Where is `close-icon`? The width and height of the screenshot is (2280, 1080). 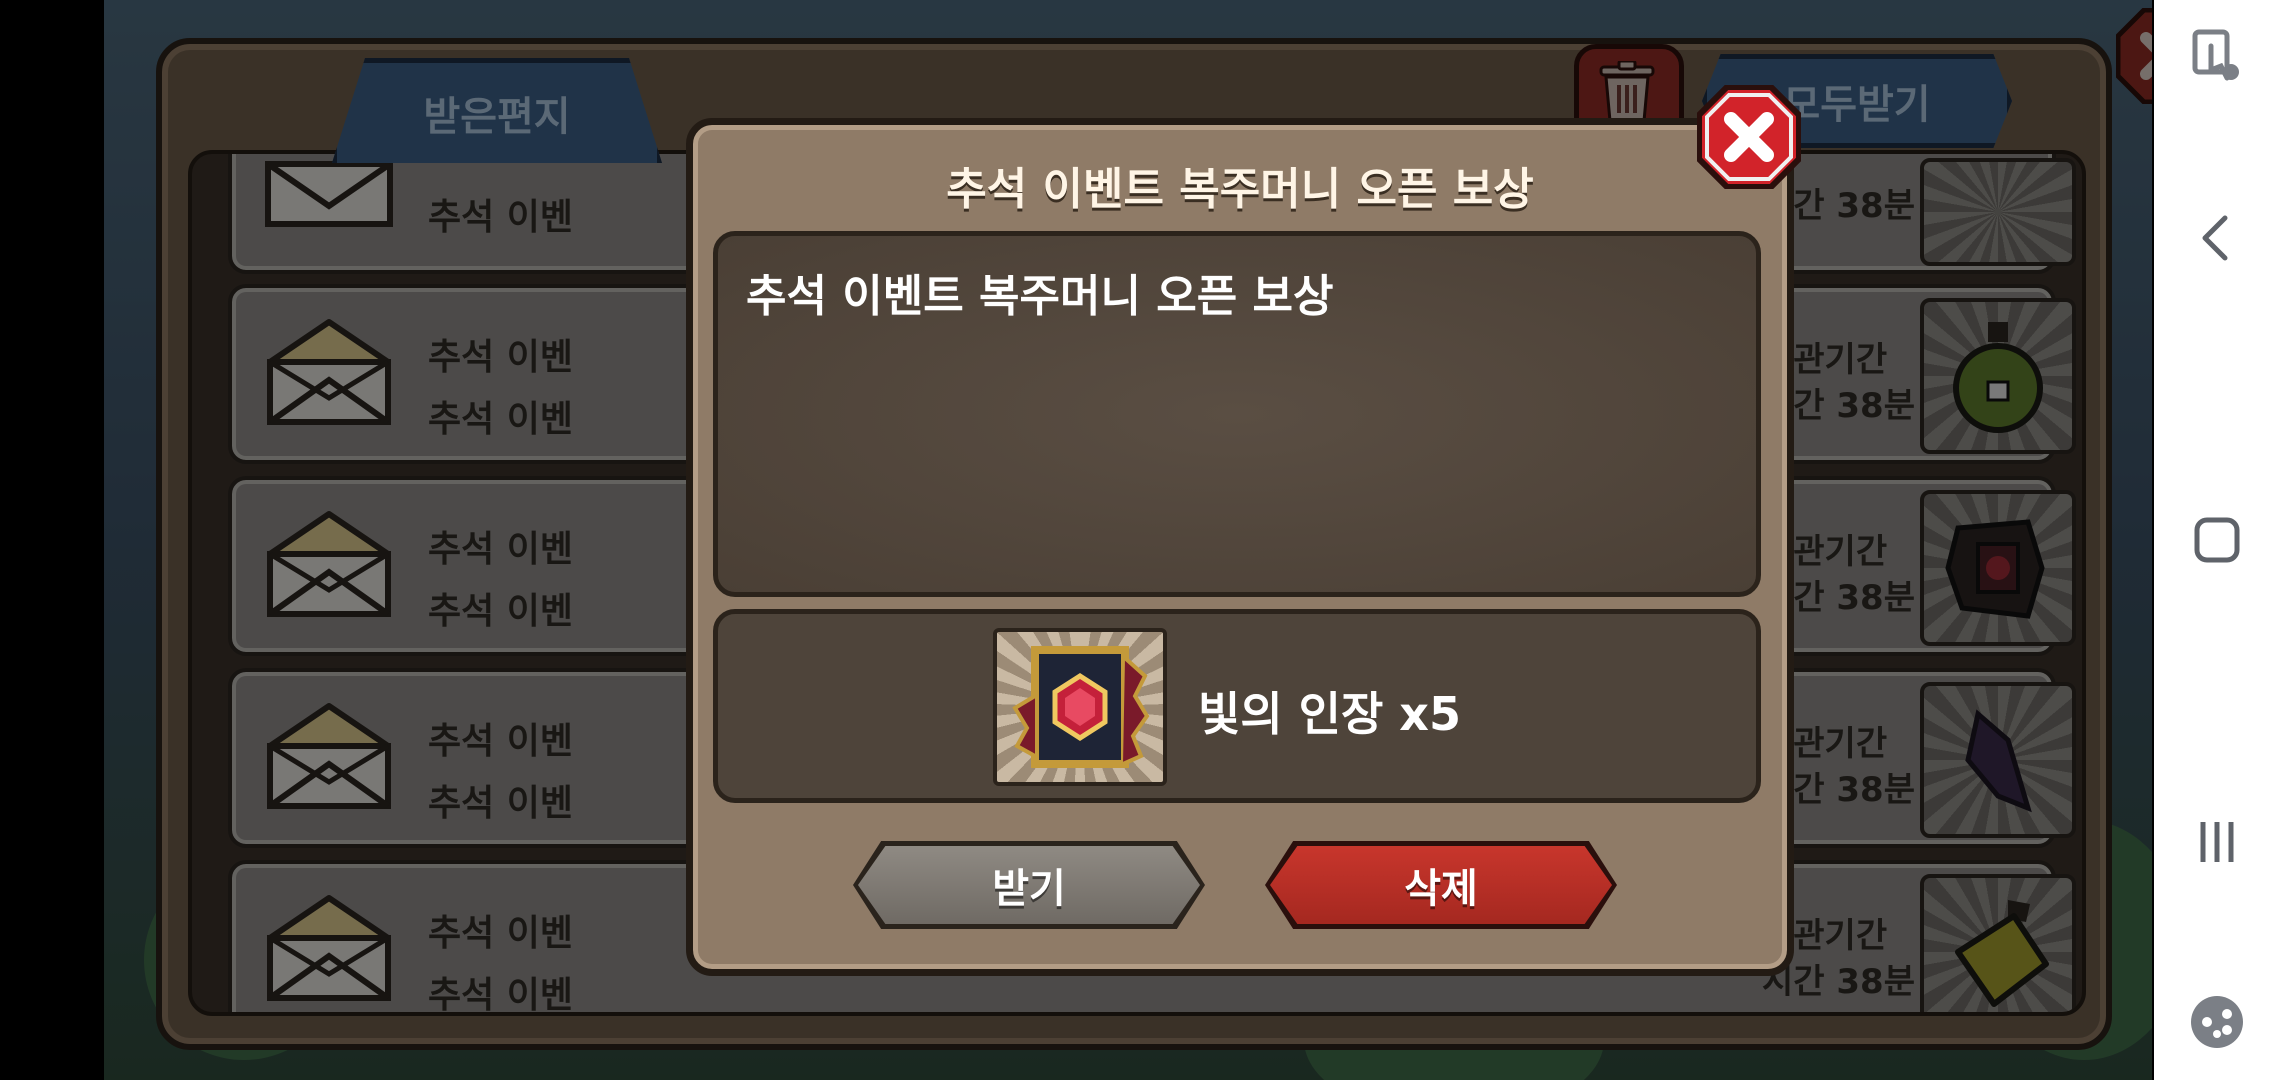
close-icon is located at coordinates (1749, 137).